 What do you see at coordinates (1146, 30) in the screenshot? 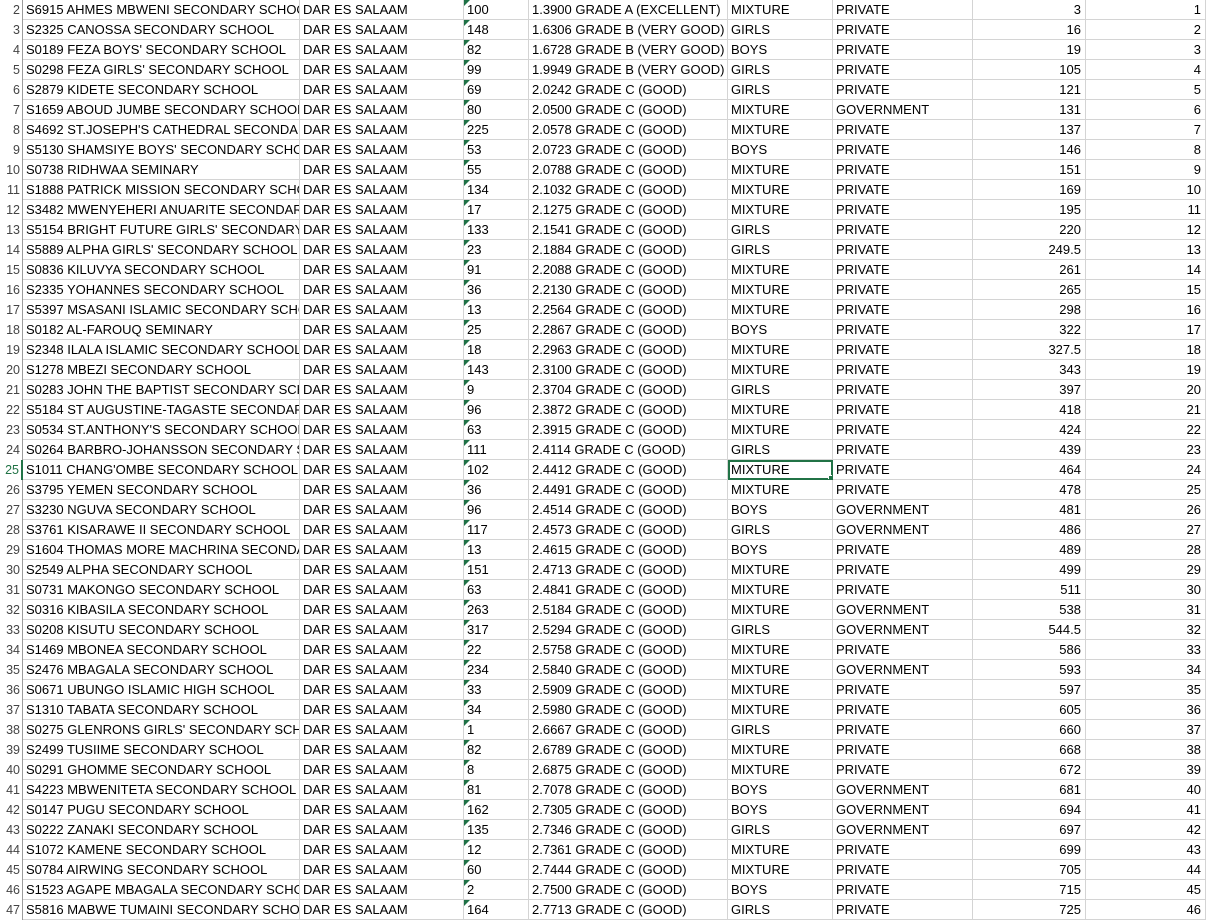
I see `position-cell: 2` at bounding box center [1146, 30].